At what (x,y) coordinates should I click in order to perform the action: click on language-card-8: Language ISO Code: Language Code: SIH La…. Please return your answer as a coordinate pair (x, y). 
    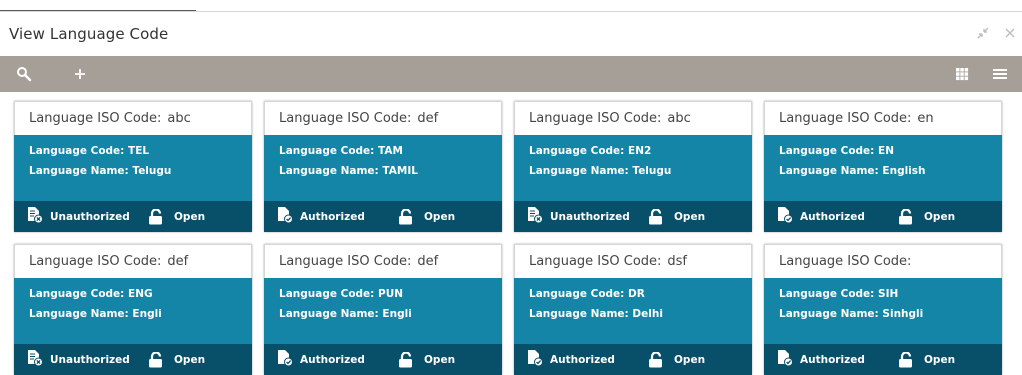
    Looking at the image, I should click on (883, 309).